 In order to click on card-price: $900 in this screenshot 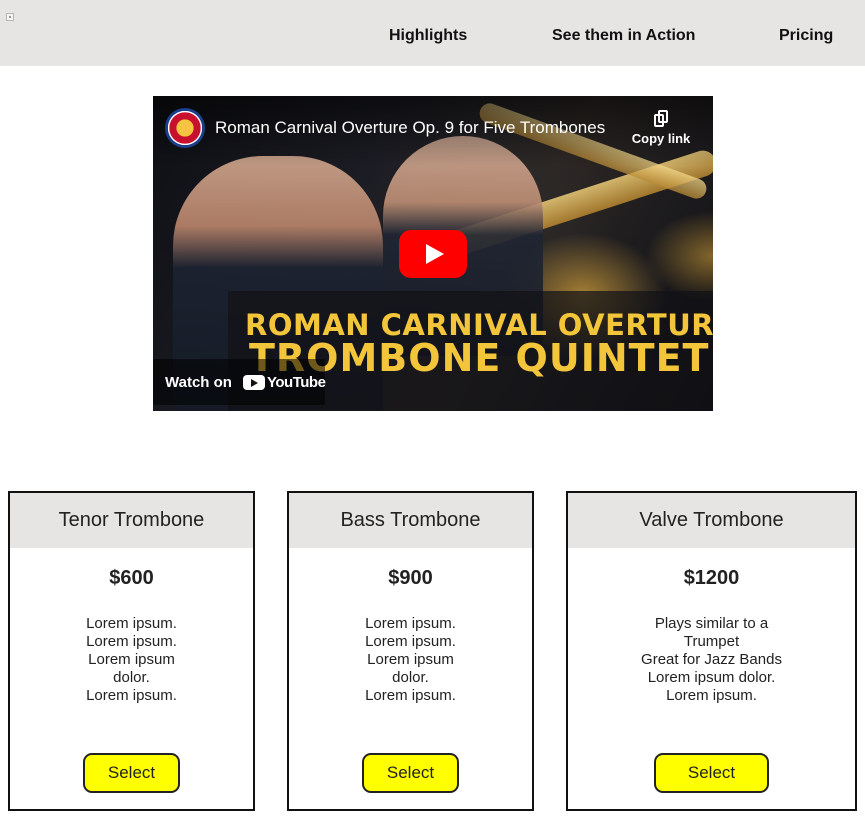, I will do `click(410, 578)`.